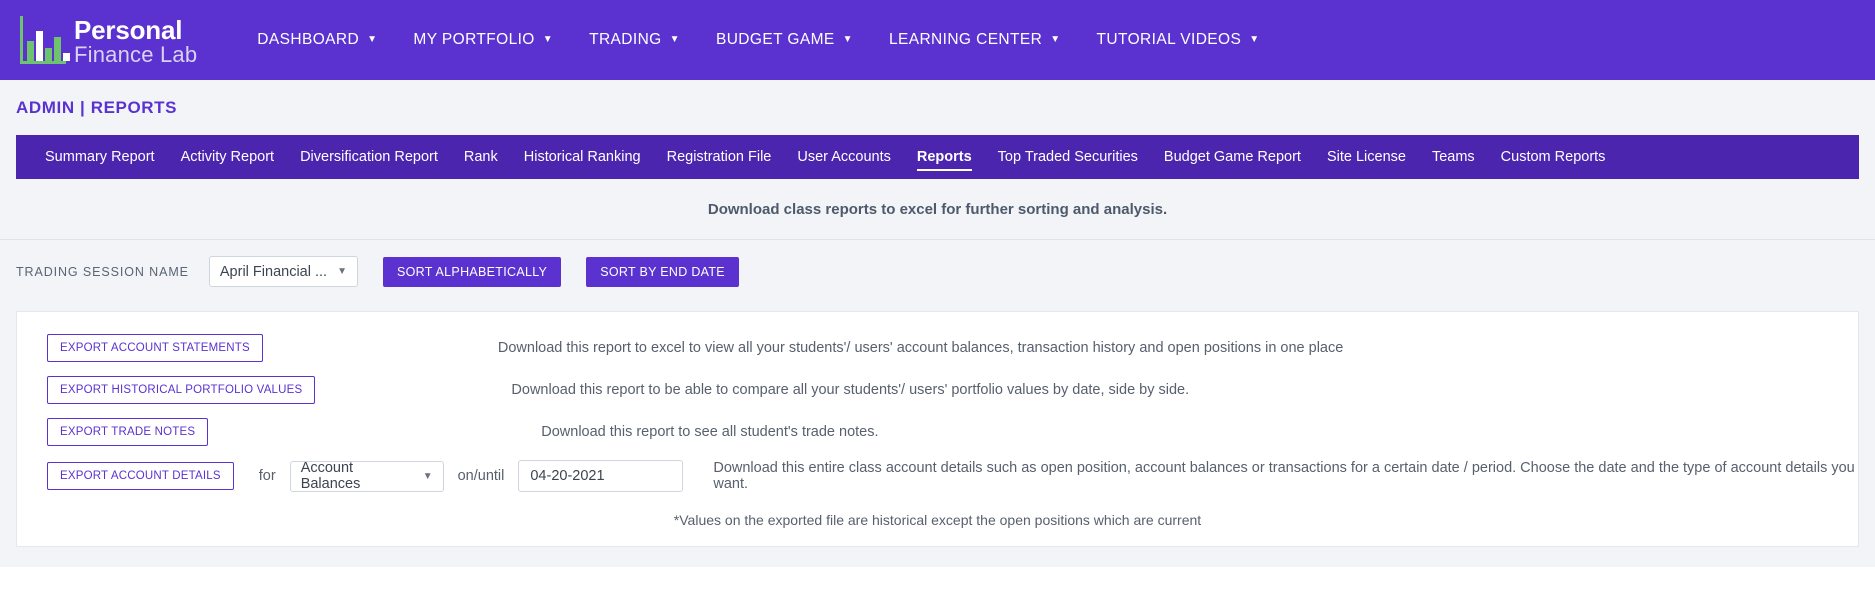 This screenshot has height=594, width=1875. I want to click on tab-label: Reports, so click(944, 157).